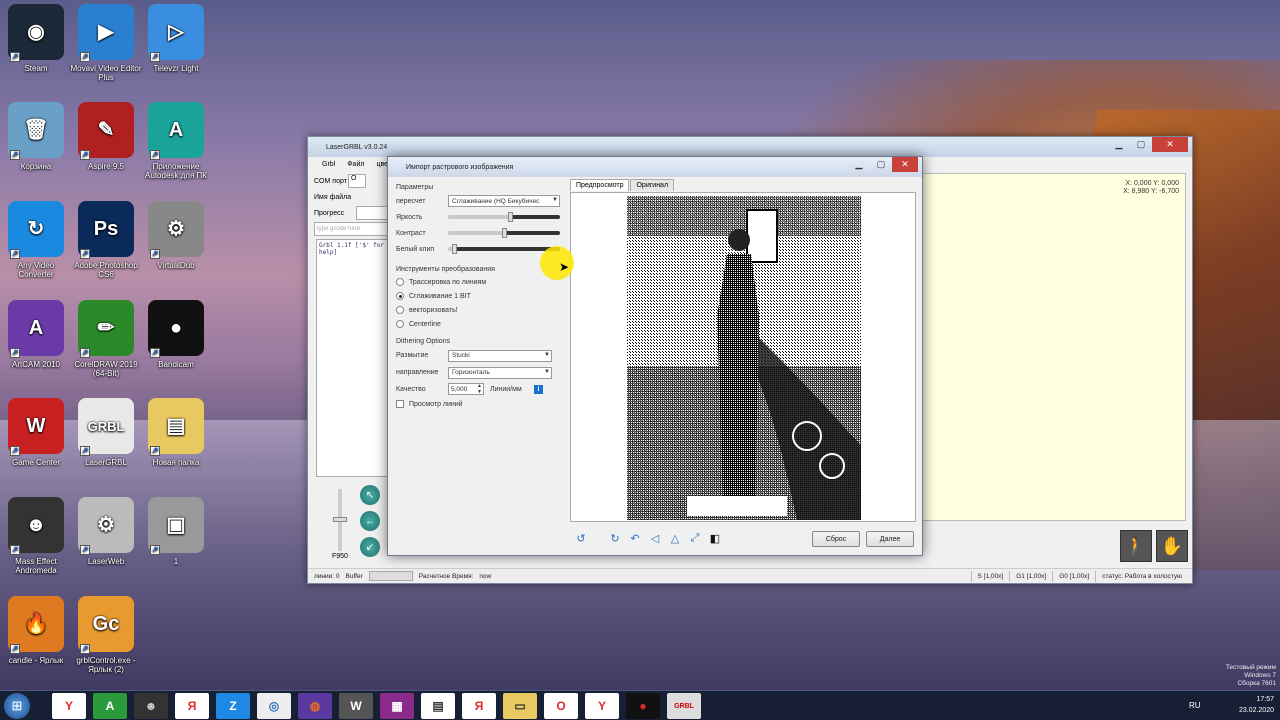 This screenshot has width=1280, height=720. I want to click on desktop-shortcut: A ↗ Приложение Autodesk для ПК, so click(176, 141).